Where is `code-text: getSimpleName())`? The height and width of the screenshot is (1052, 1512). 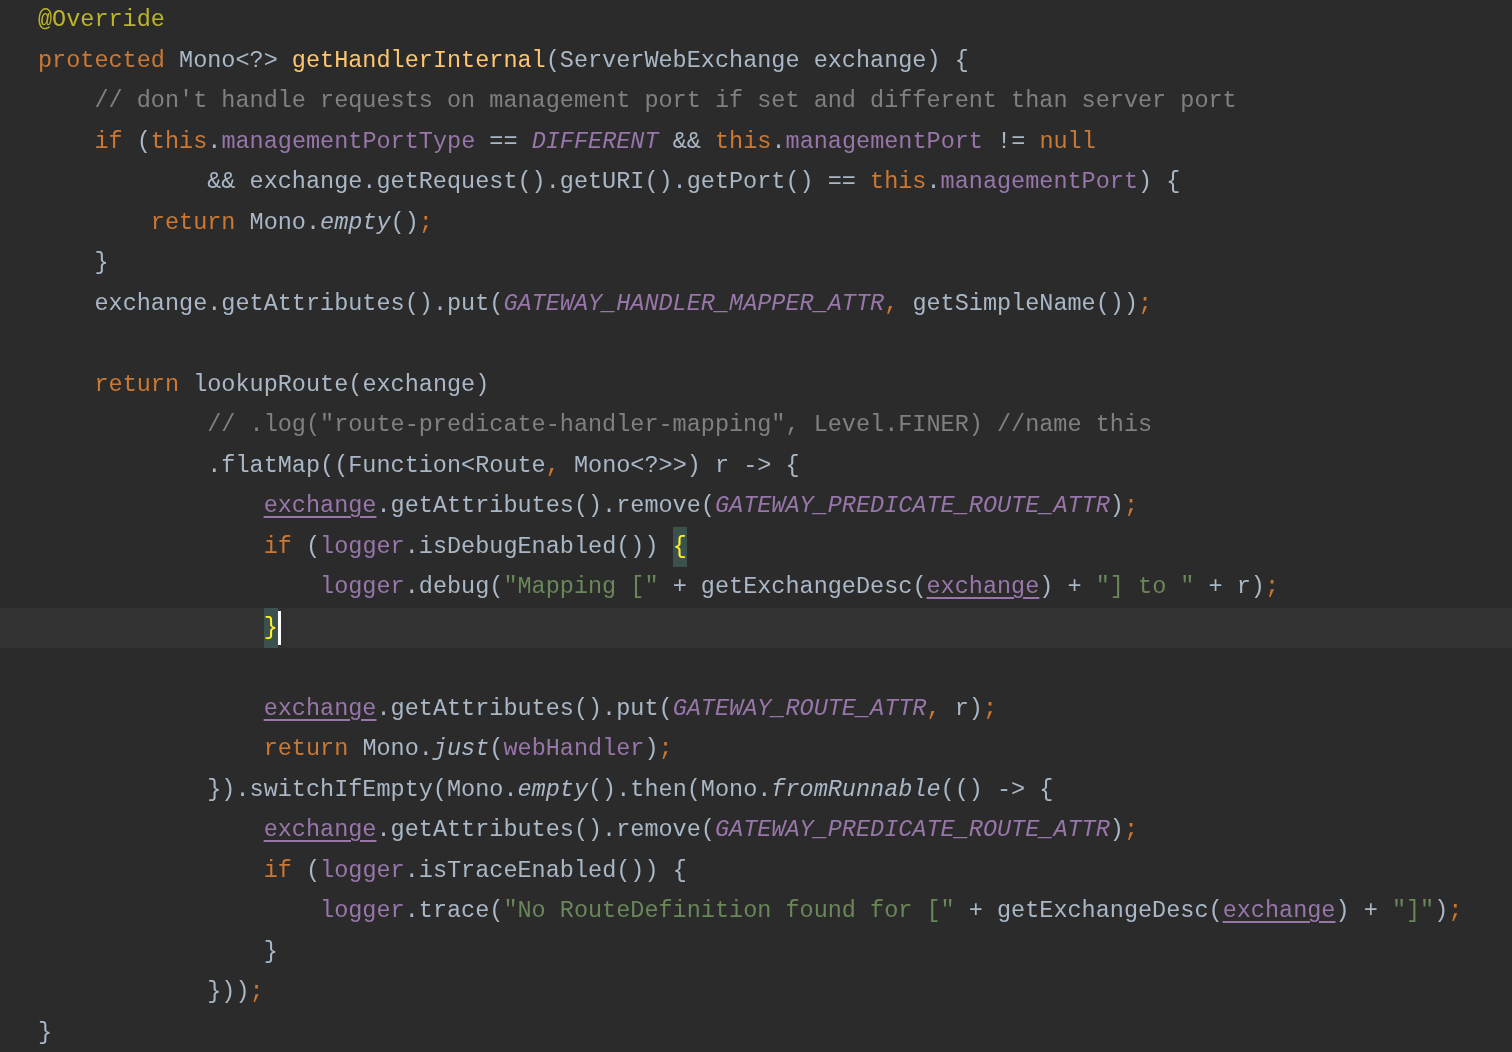
code-text: getSimpleName()) is located at coordinates (1025, 303).